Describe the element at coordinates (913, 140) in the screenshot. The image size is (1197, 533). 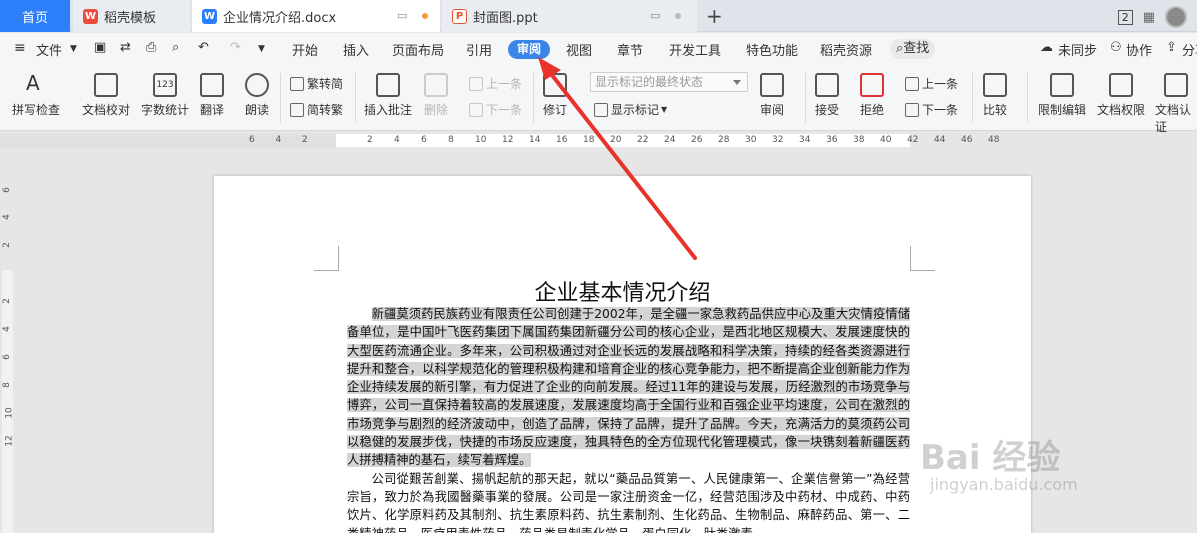
I see `ruler-tick-label: 42` at that location.